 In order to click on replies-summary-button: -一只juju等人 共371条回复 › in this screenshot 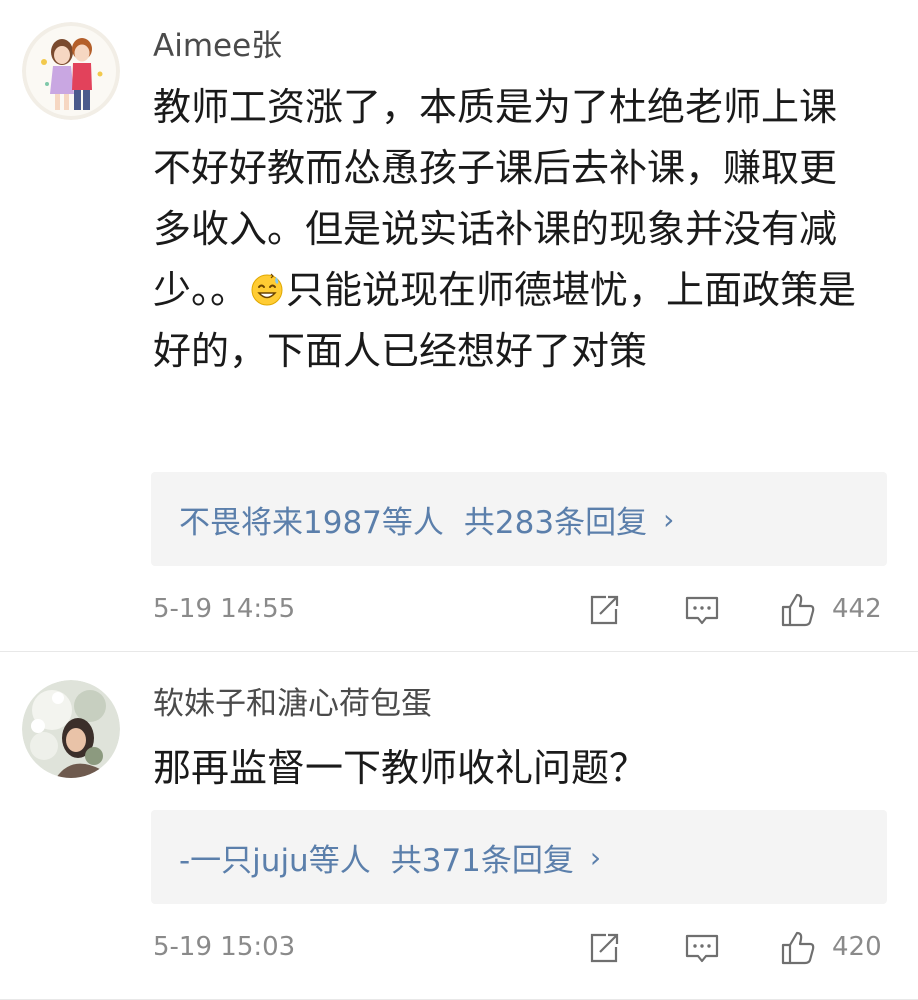, I will do `click(519, 857)`.